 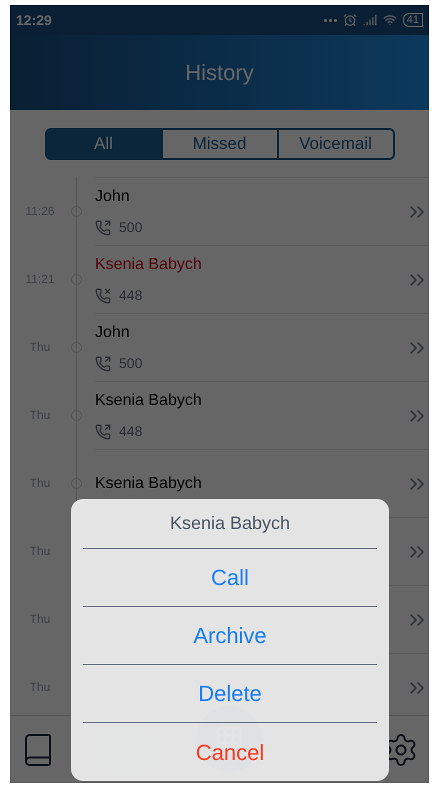 What do you see at coordinates (103, 296) in the screenshot?
I see `missed-call-icon` at bounding box center [103, 296].